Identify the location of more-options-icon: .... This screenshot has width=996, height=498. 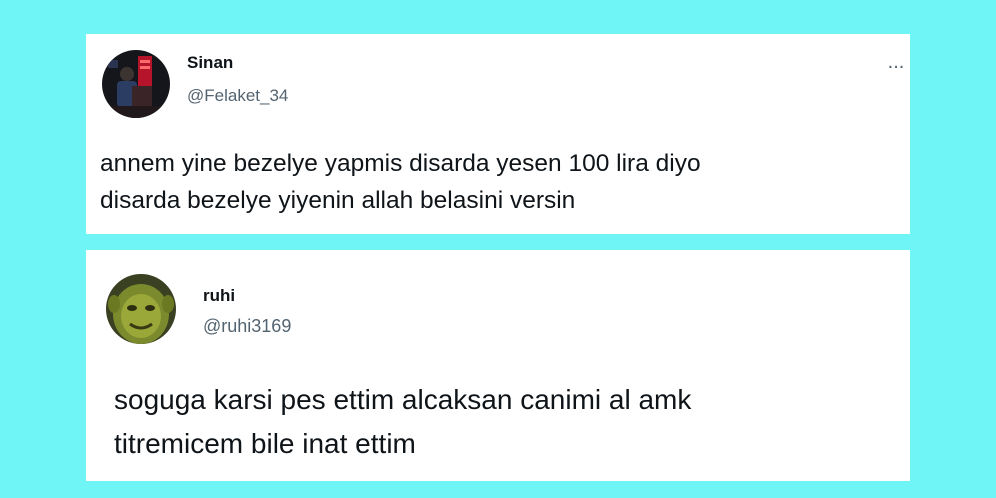
(896, 62).